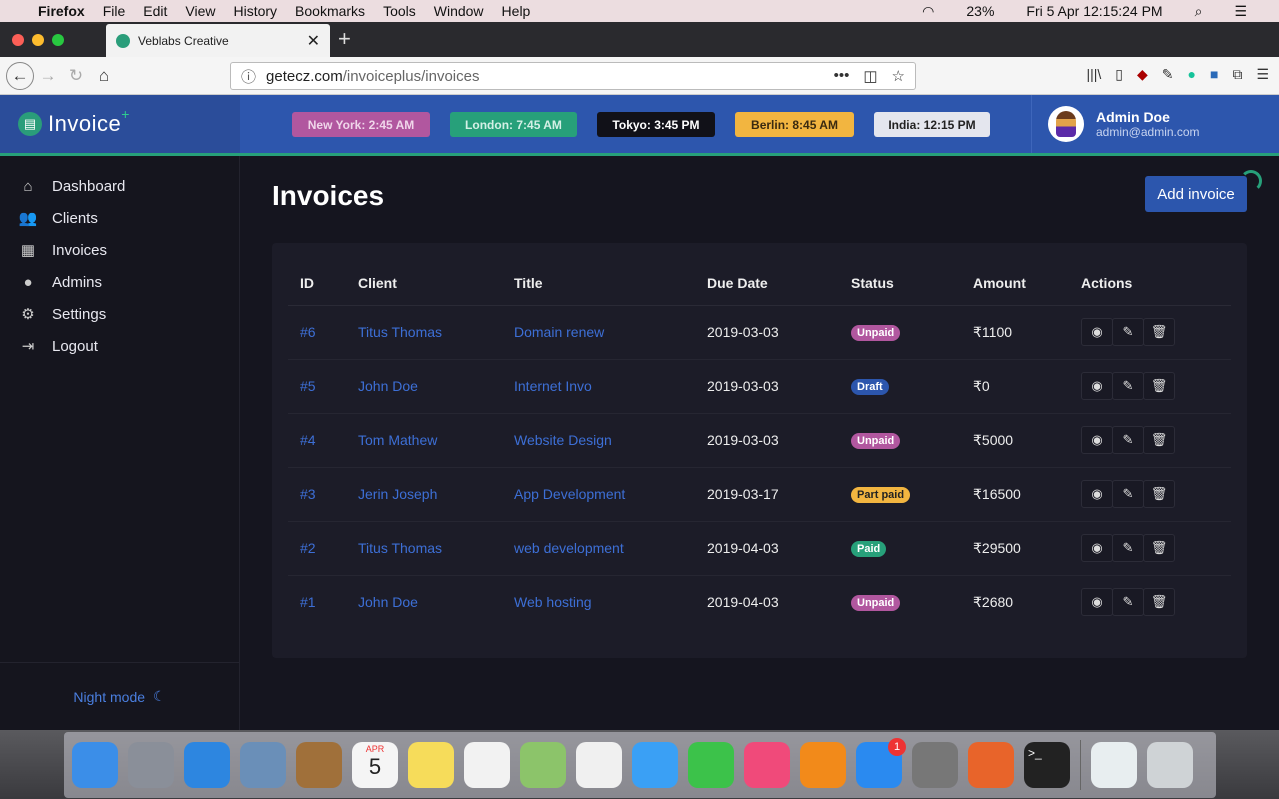 The height and width of the screenshot is (799, 1279). What do you see at coordinates (308, 440) in the screenshot?
I see `invoice-id-link: #4` at bounding box center [308, 440].